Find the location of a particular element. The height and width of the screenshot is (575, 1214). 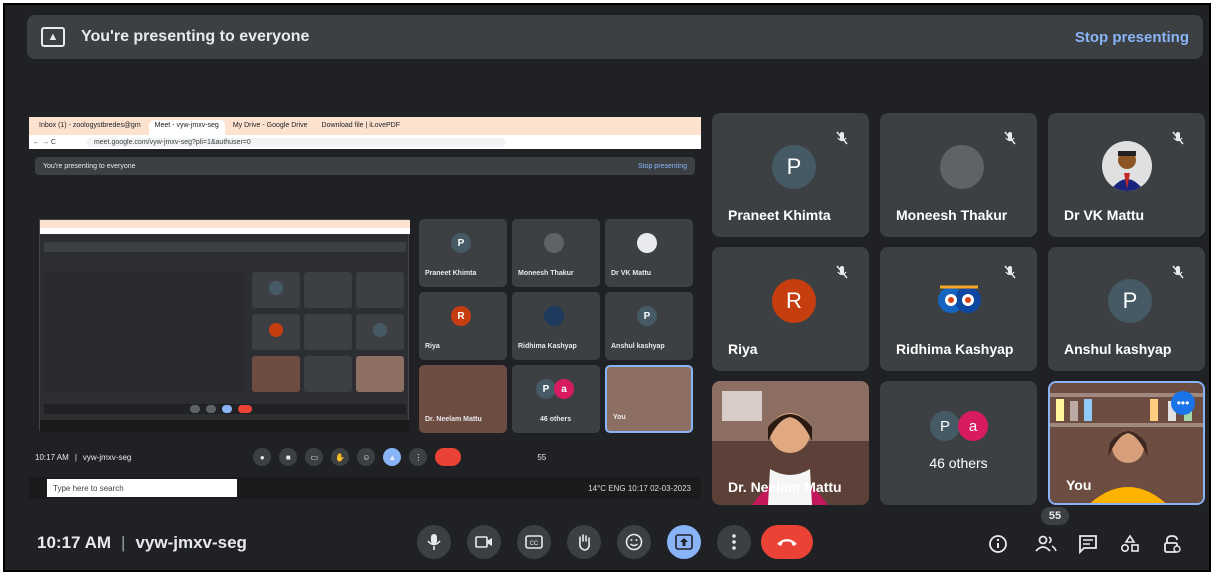

nested-more-icon: ⋮ is located at coordinates (418, 457).